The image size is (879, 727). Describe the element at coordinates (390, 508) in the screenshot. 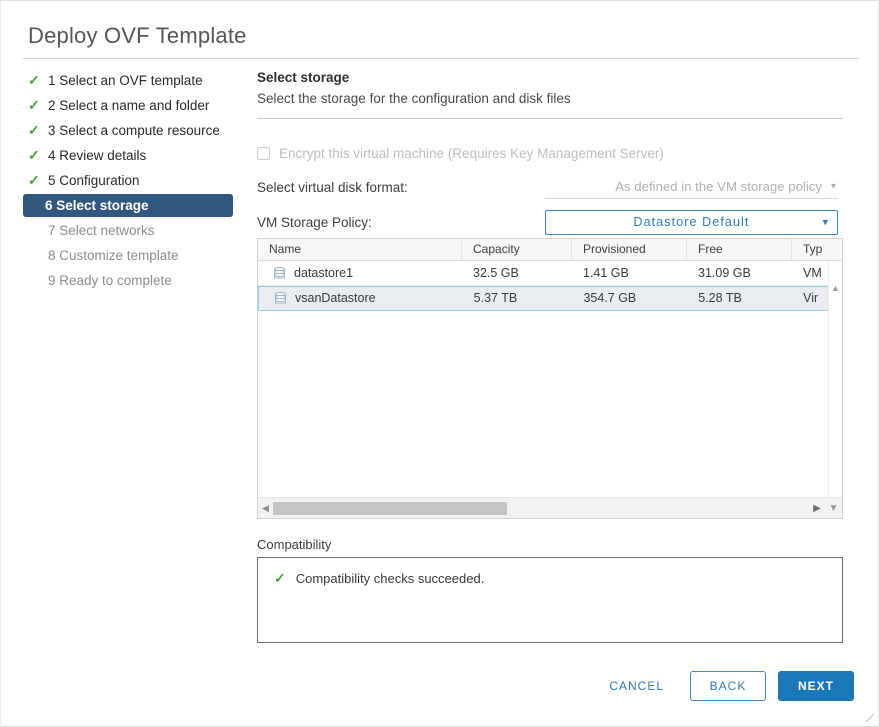

I see `horizontal-scroll-thumb` at that location.